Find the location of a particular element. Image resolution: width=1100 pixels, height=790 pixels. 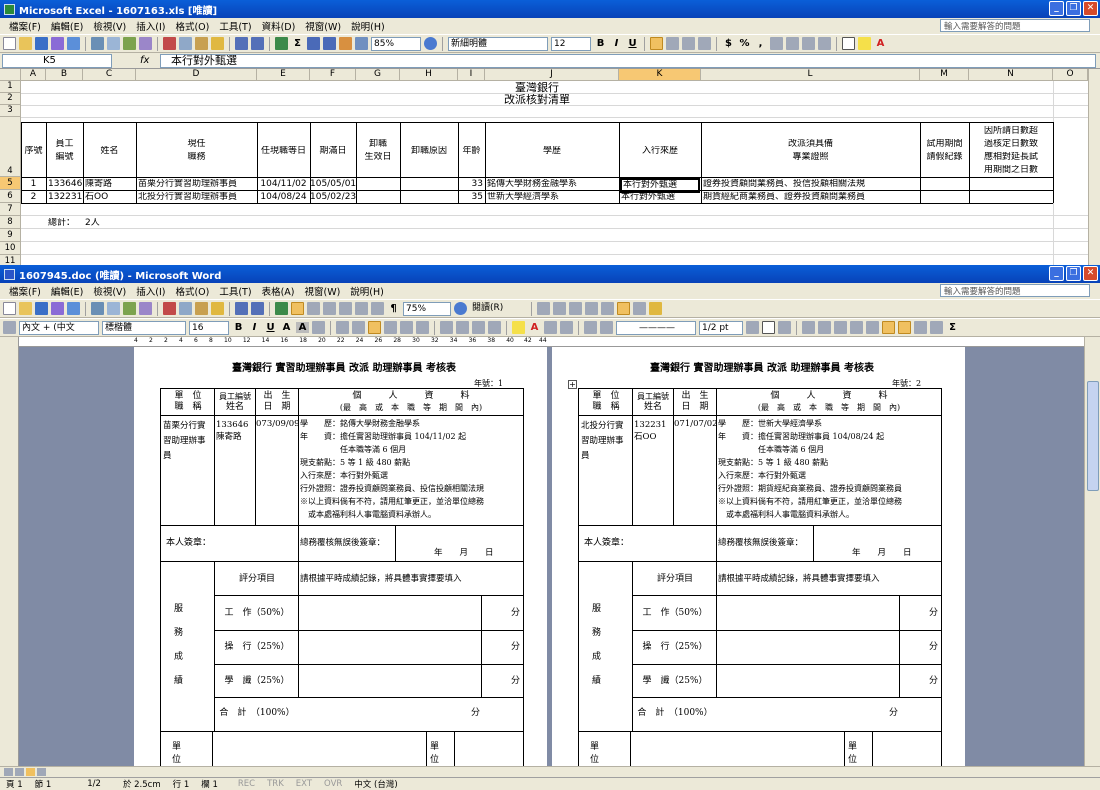

col-header-h: H is located at coordinates (429, 75).